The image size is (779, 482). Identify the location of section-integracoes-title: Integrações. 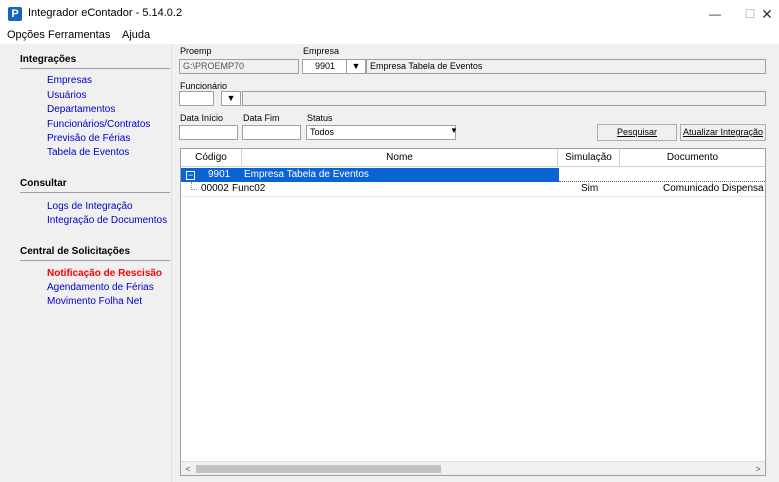
(48, 59).